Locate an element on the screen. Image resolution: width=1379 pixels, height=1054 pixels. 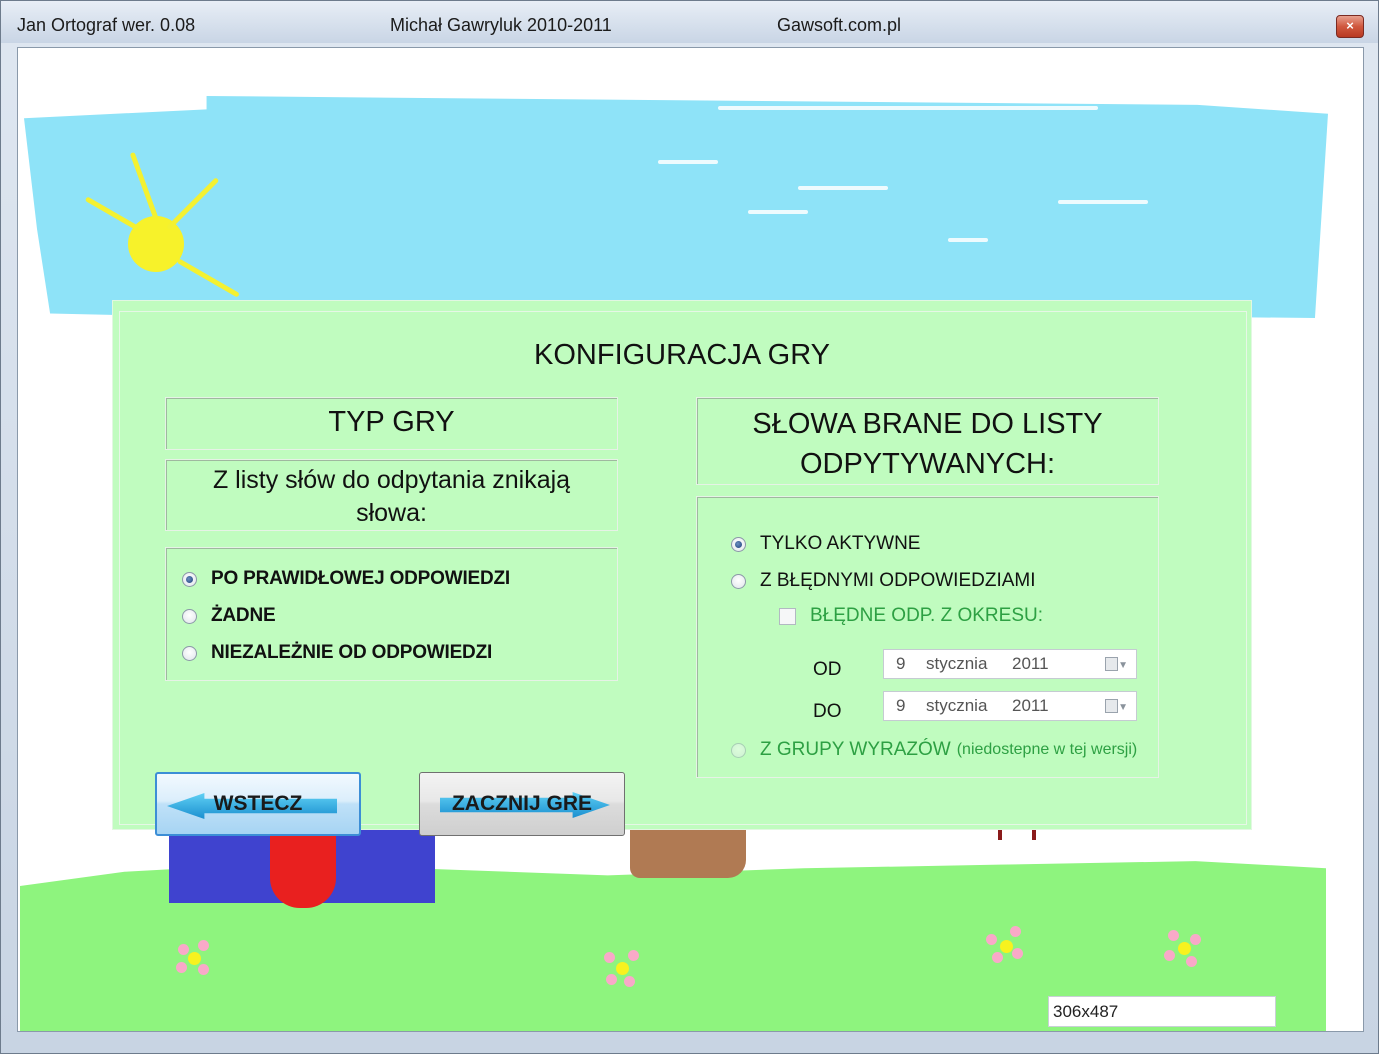
checkbox-wrong-period is located at coordinates (787, 616).